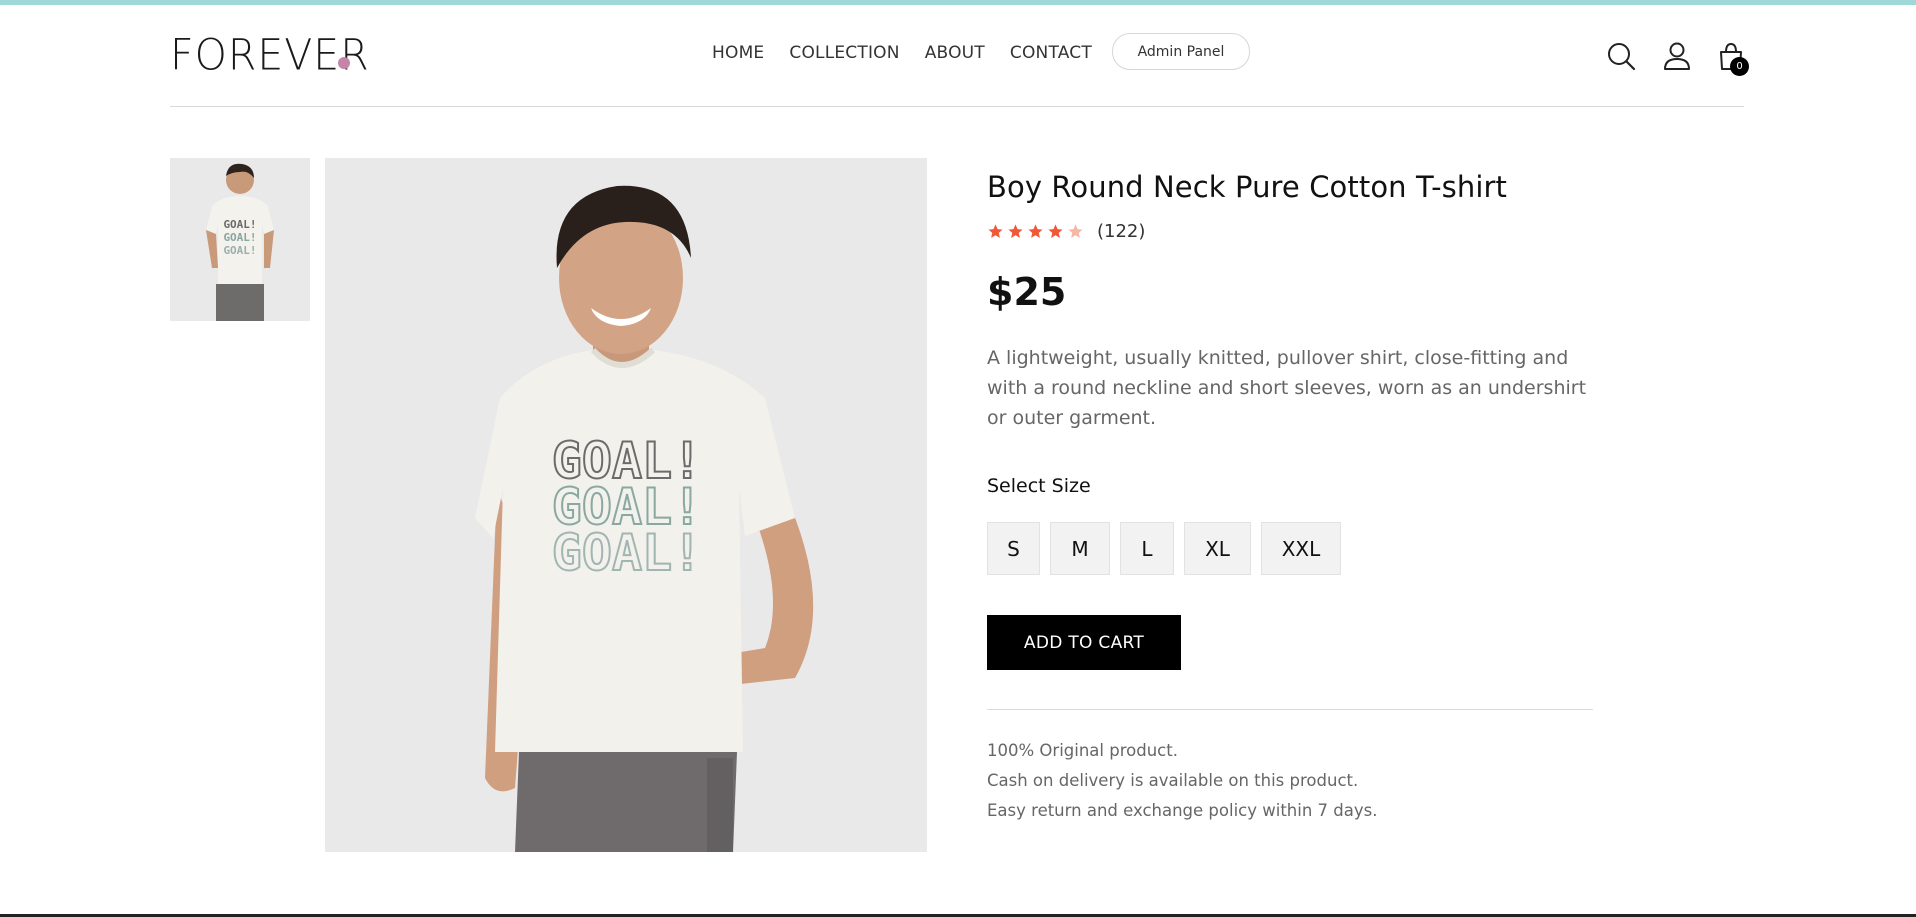 Image resolution: width=1916 pixels, height=917 pixels. Describe the element at coordinates (1075, 231) in the screenshot. I see `star-empty-icon` at that location.